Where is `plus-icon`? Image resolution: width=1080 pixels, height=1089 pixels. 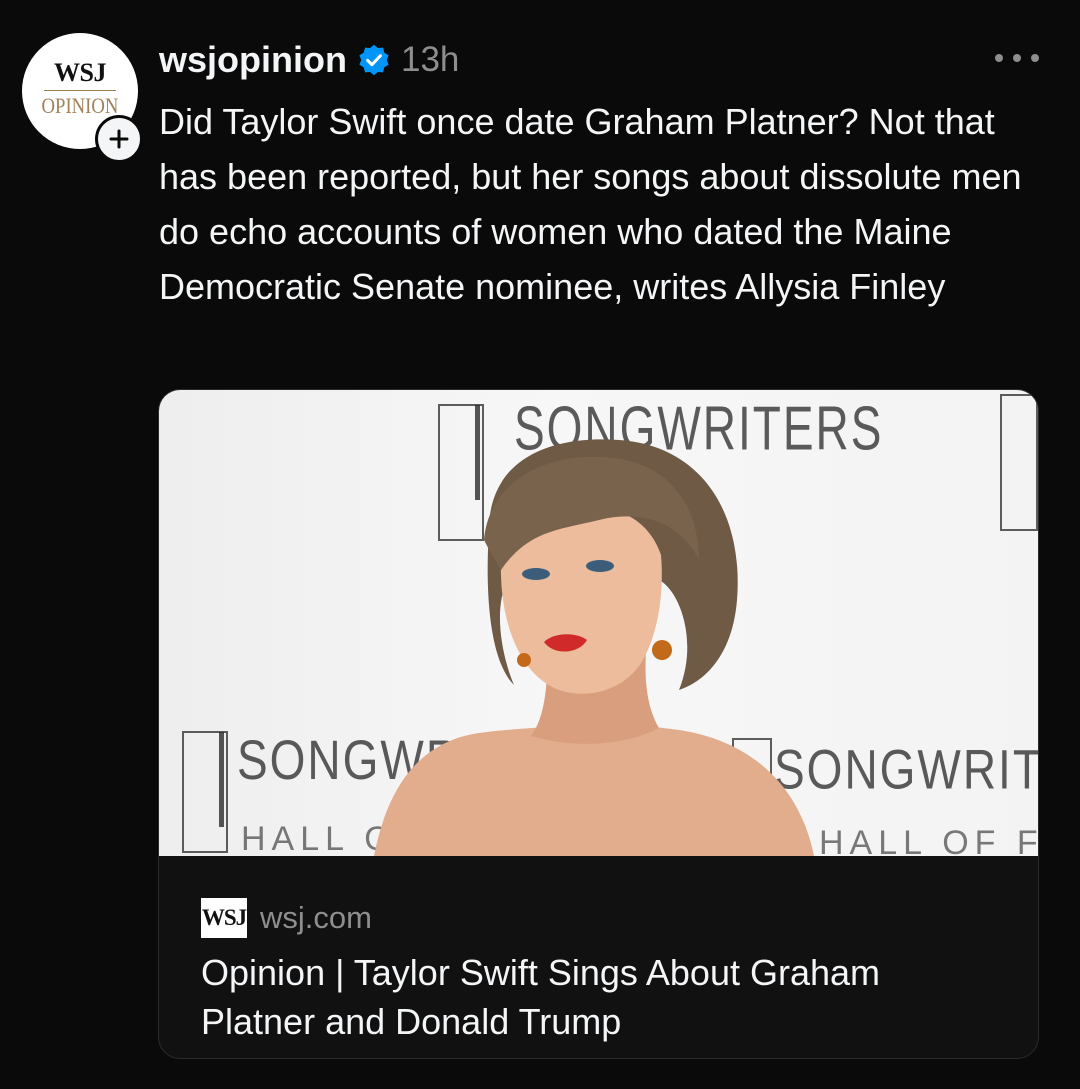
plus-icon is located at coordinates (119, 139).